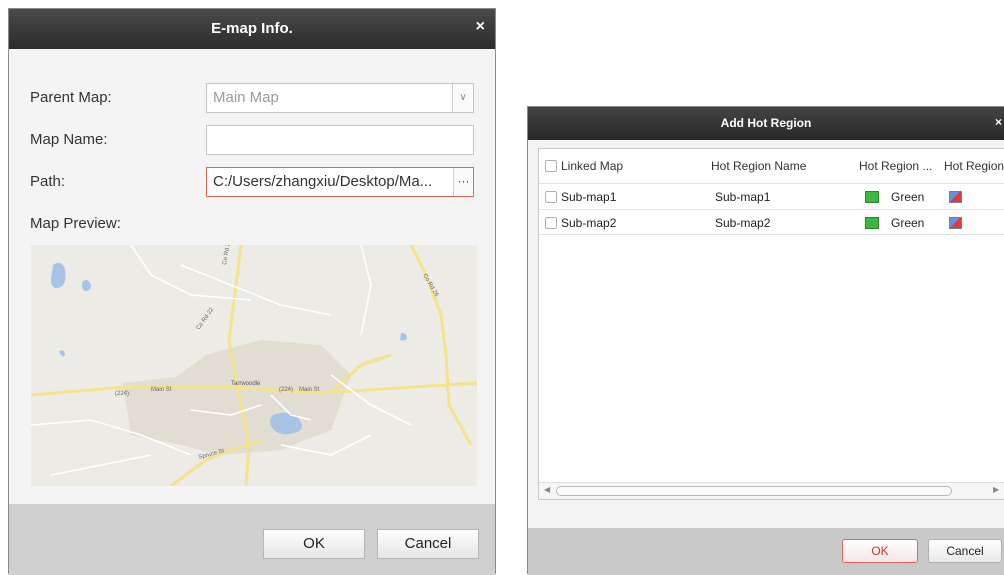 The width and height of the screenshot is (1004, 575). I want to click on hot-region-dialog-footer: OK Cancel, so click(766, 551).